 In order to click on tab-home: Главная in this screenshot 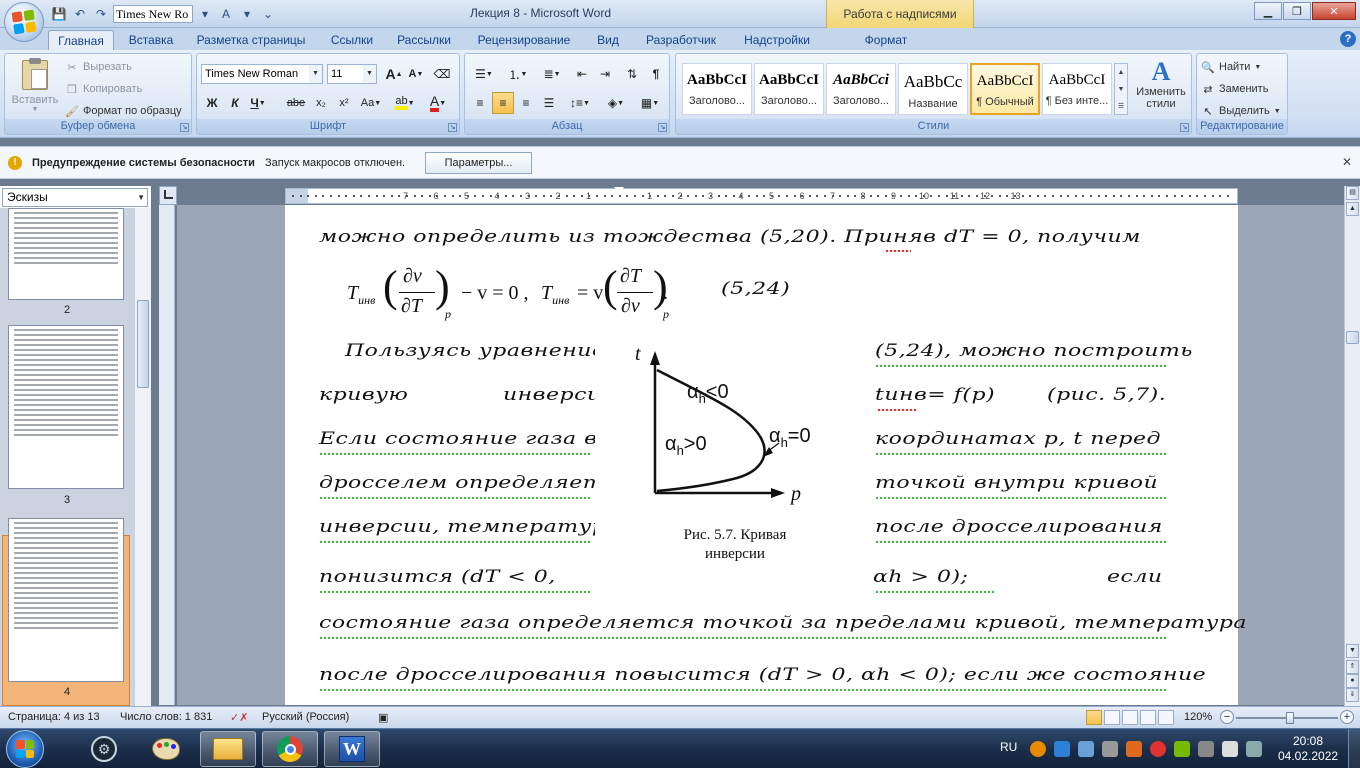, I will do `click(81, 40)`.